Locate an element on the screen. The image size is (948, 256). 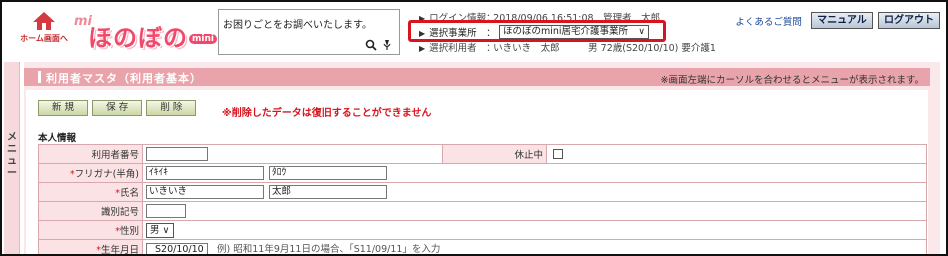
app-logo: mi ほのぼの mini is located at coordinates (145, 32).